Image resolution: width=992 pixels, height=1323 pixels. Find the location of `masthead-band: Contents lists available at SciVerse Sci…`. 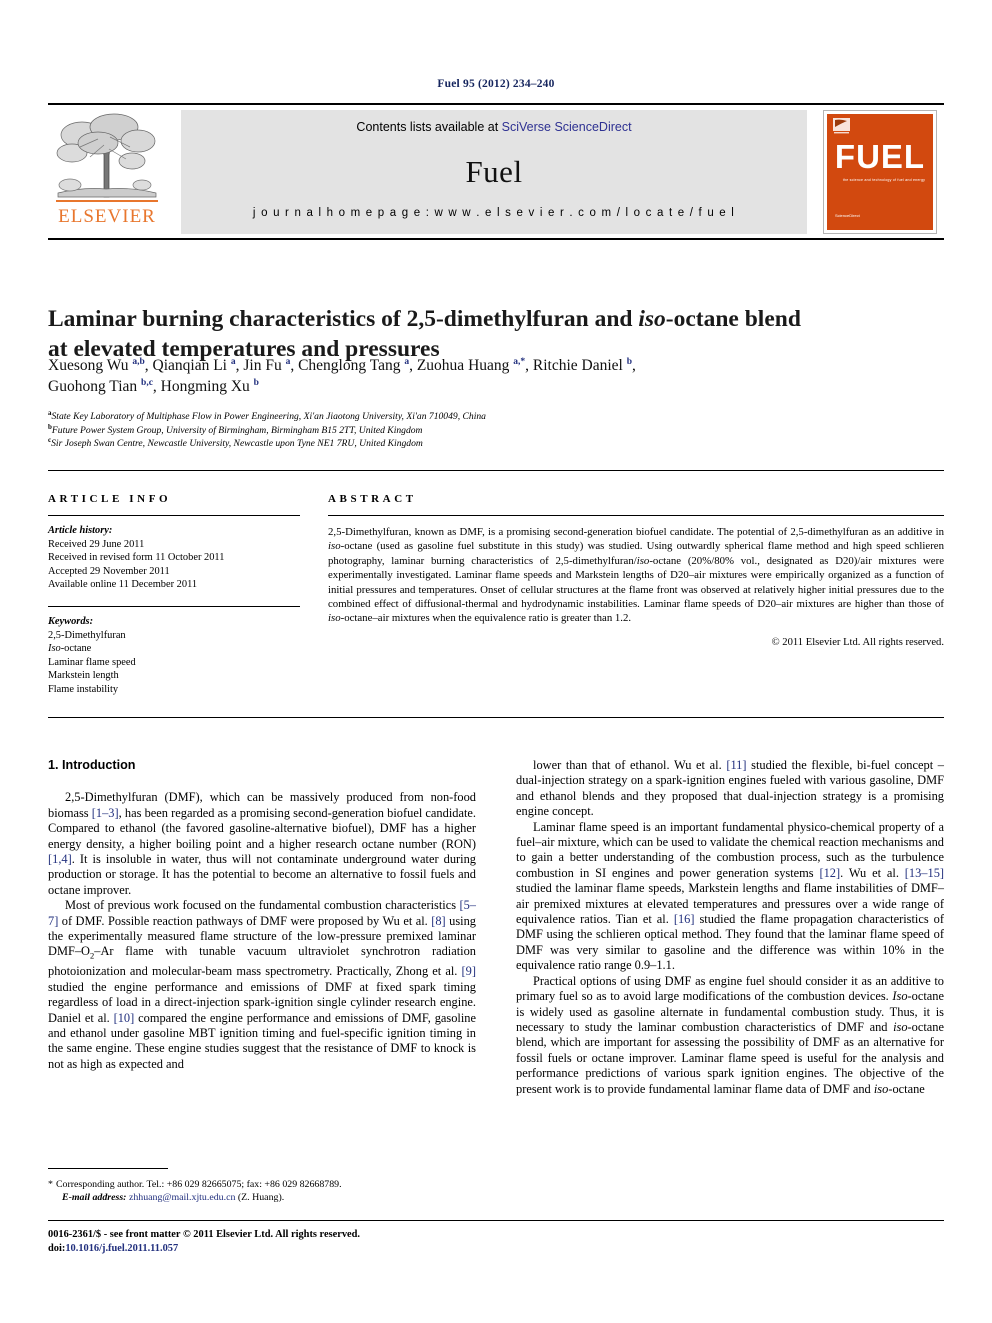

masthead-band: Contents lists available at SciVerse Sci… is located at coordinates (494, 172).